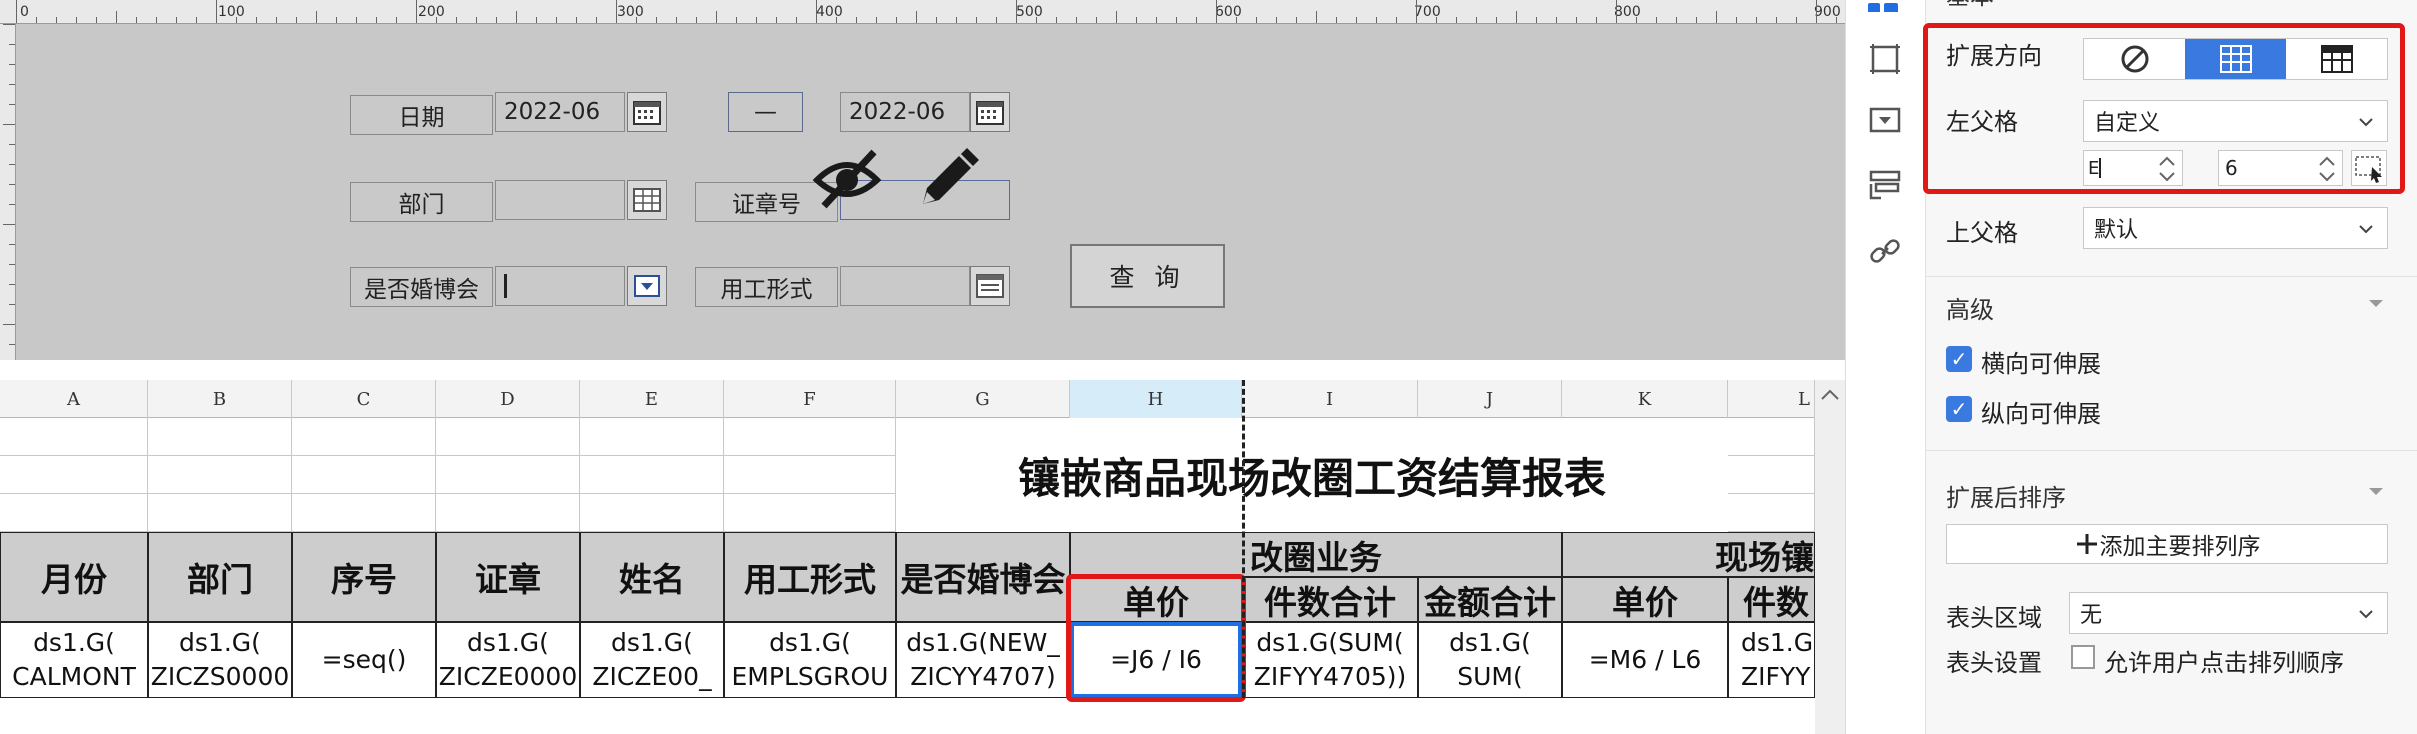 The height and width of the screenshot is (734, 2417). Describe the element at coordinates (922, 12) in the screenshot. I see `horizontal-ruler: 0 100 200 300 400 500 600 700 800 900` at that location.